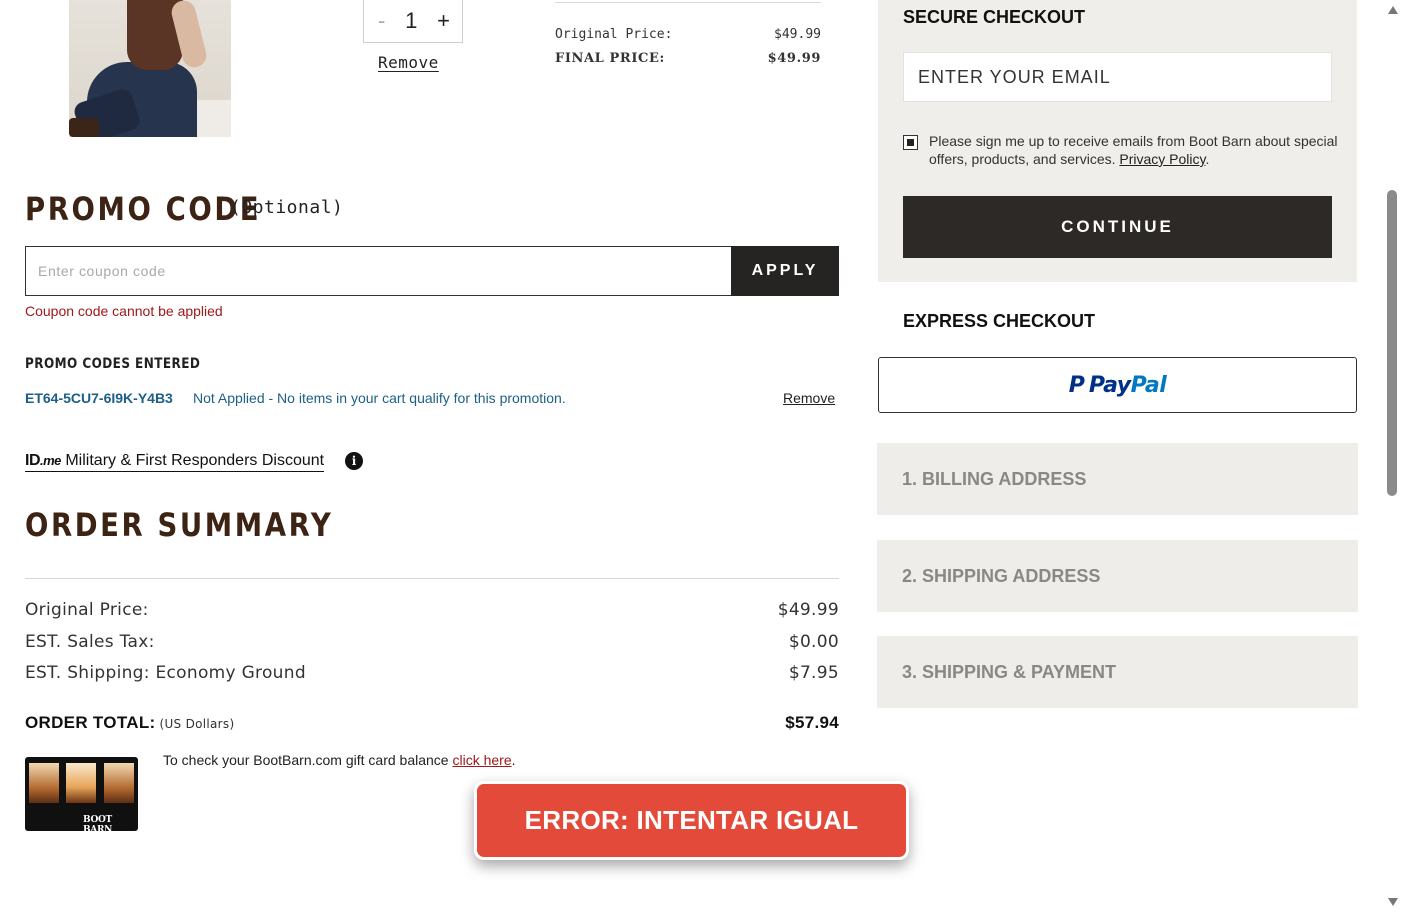 The image size is (1402, 912). What do you see at coordinates (1393, 10) in the screenshot?
I see `scroll-up-arrow-icon` at bounding box center [1393, 10].